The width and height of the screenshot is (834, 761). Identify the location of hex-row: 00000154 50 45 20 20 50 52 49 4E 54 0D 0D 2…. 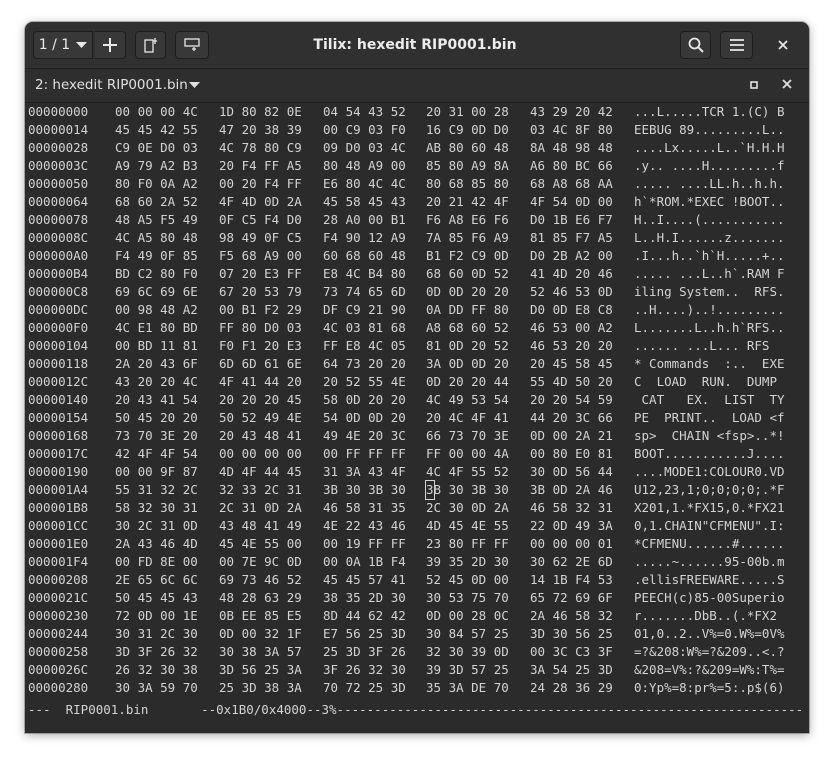
(406, 418).